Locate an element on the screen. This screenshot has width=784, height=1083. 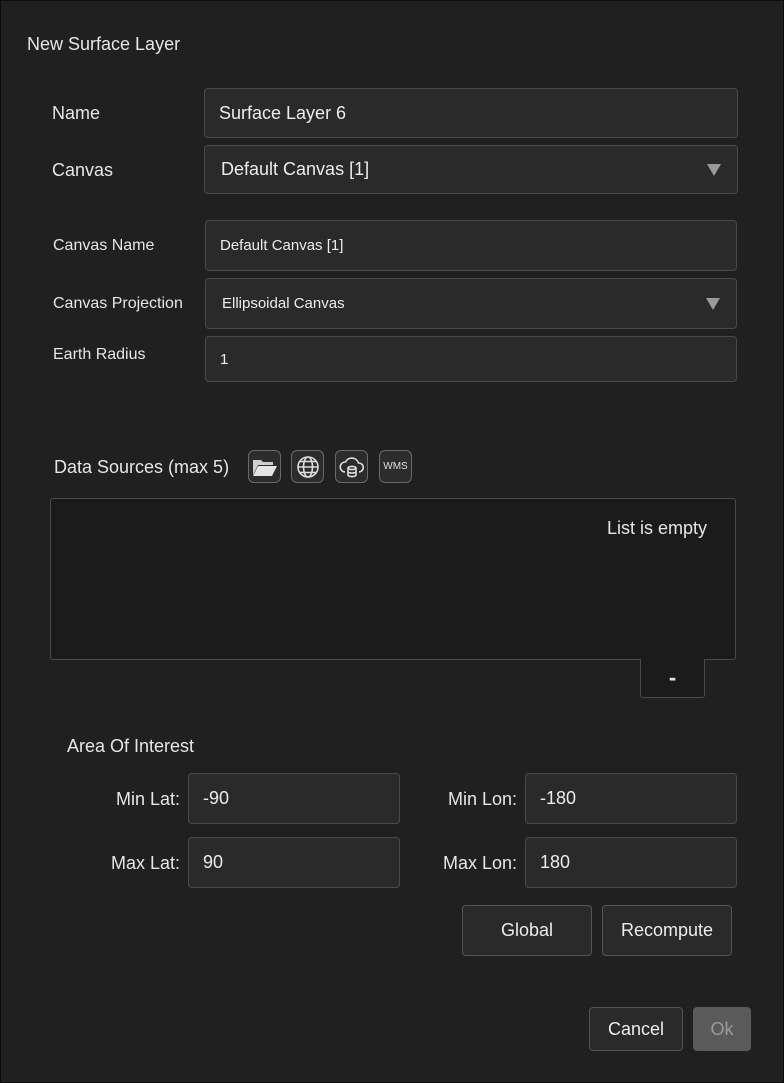
globe-button is located at coordinates (307, 466).